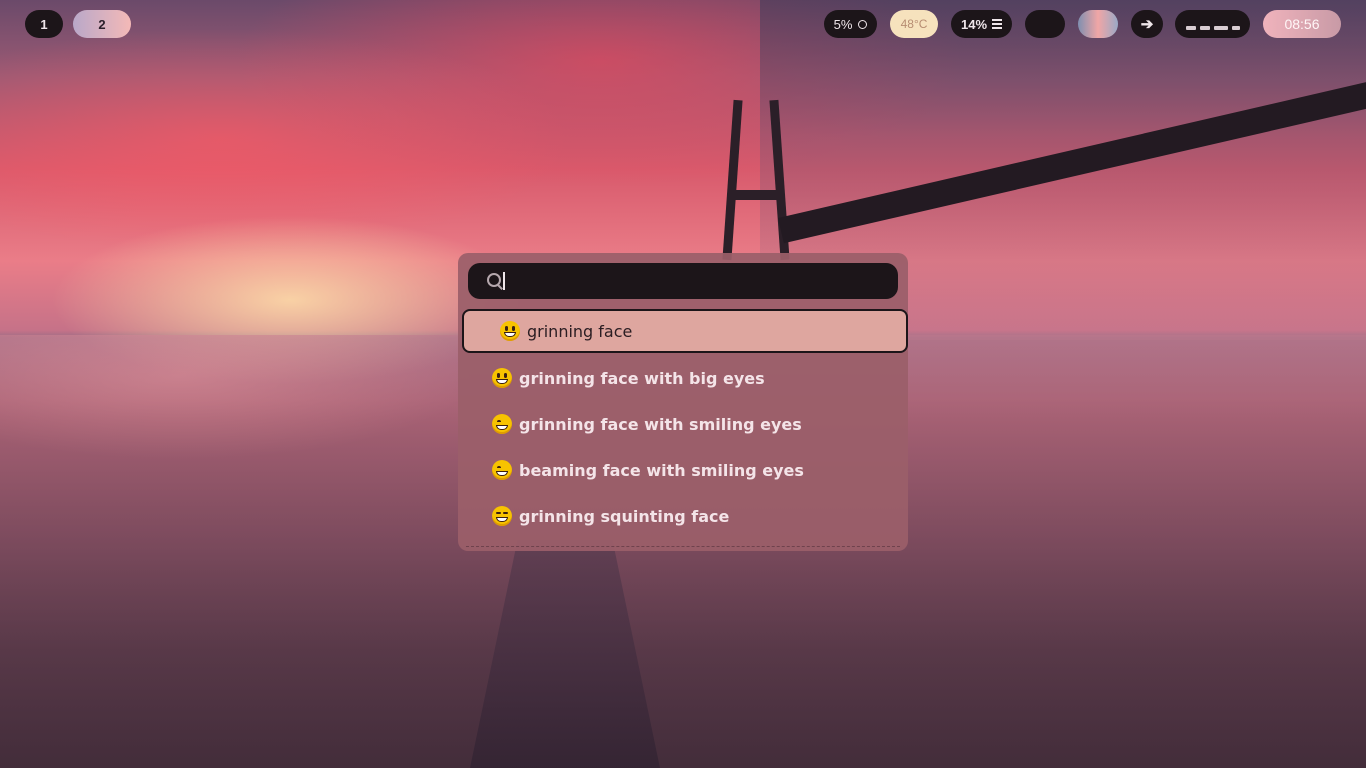 Image resolution: width=1366 pixels, height=768 pixels. What do you see at coordinates (704, 281) in the screenshot?
I see `search-input` at bounding box center [704, 281].